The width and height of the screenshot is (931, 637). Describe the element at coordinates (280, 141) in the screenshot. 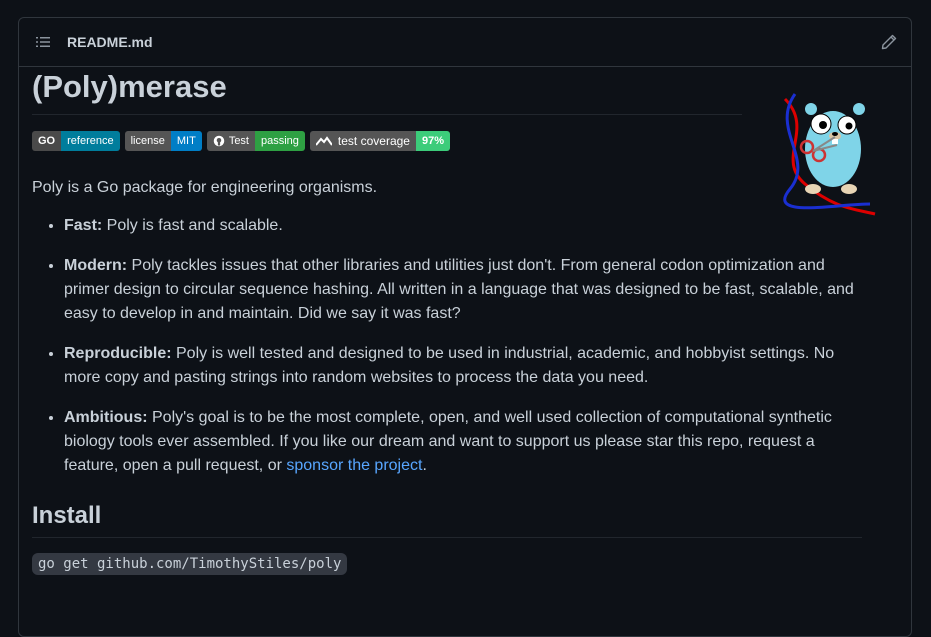

I see `badge-value: passing` at that location.